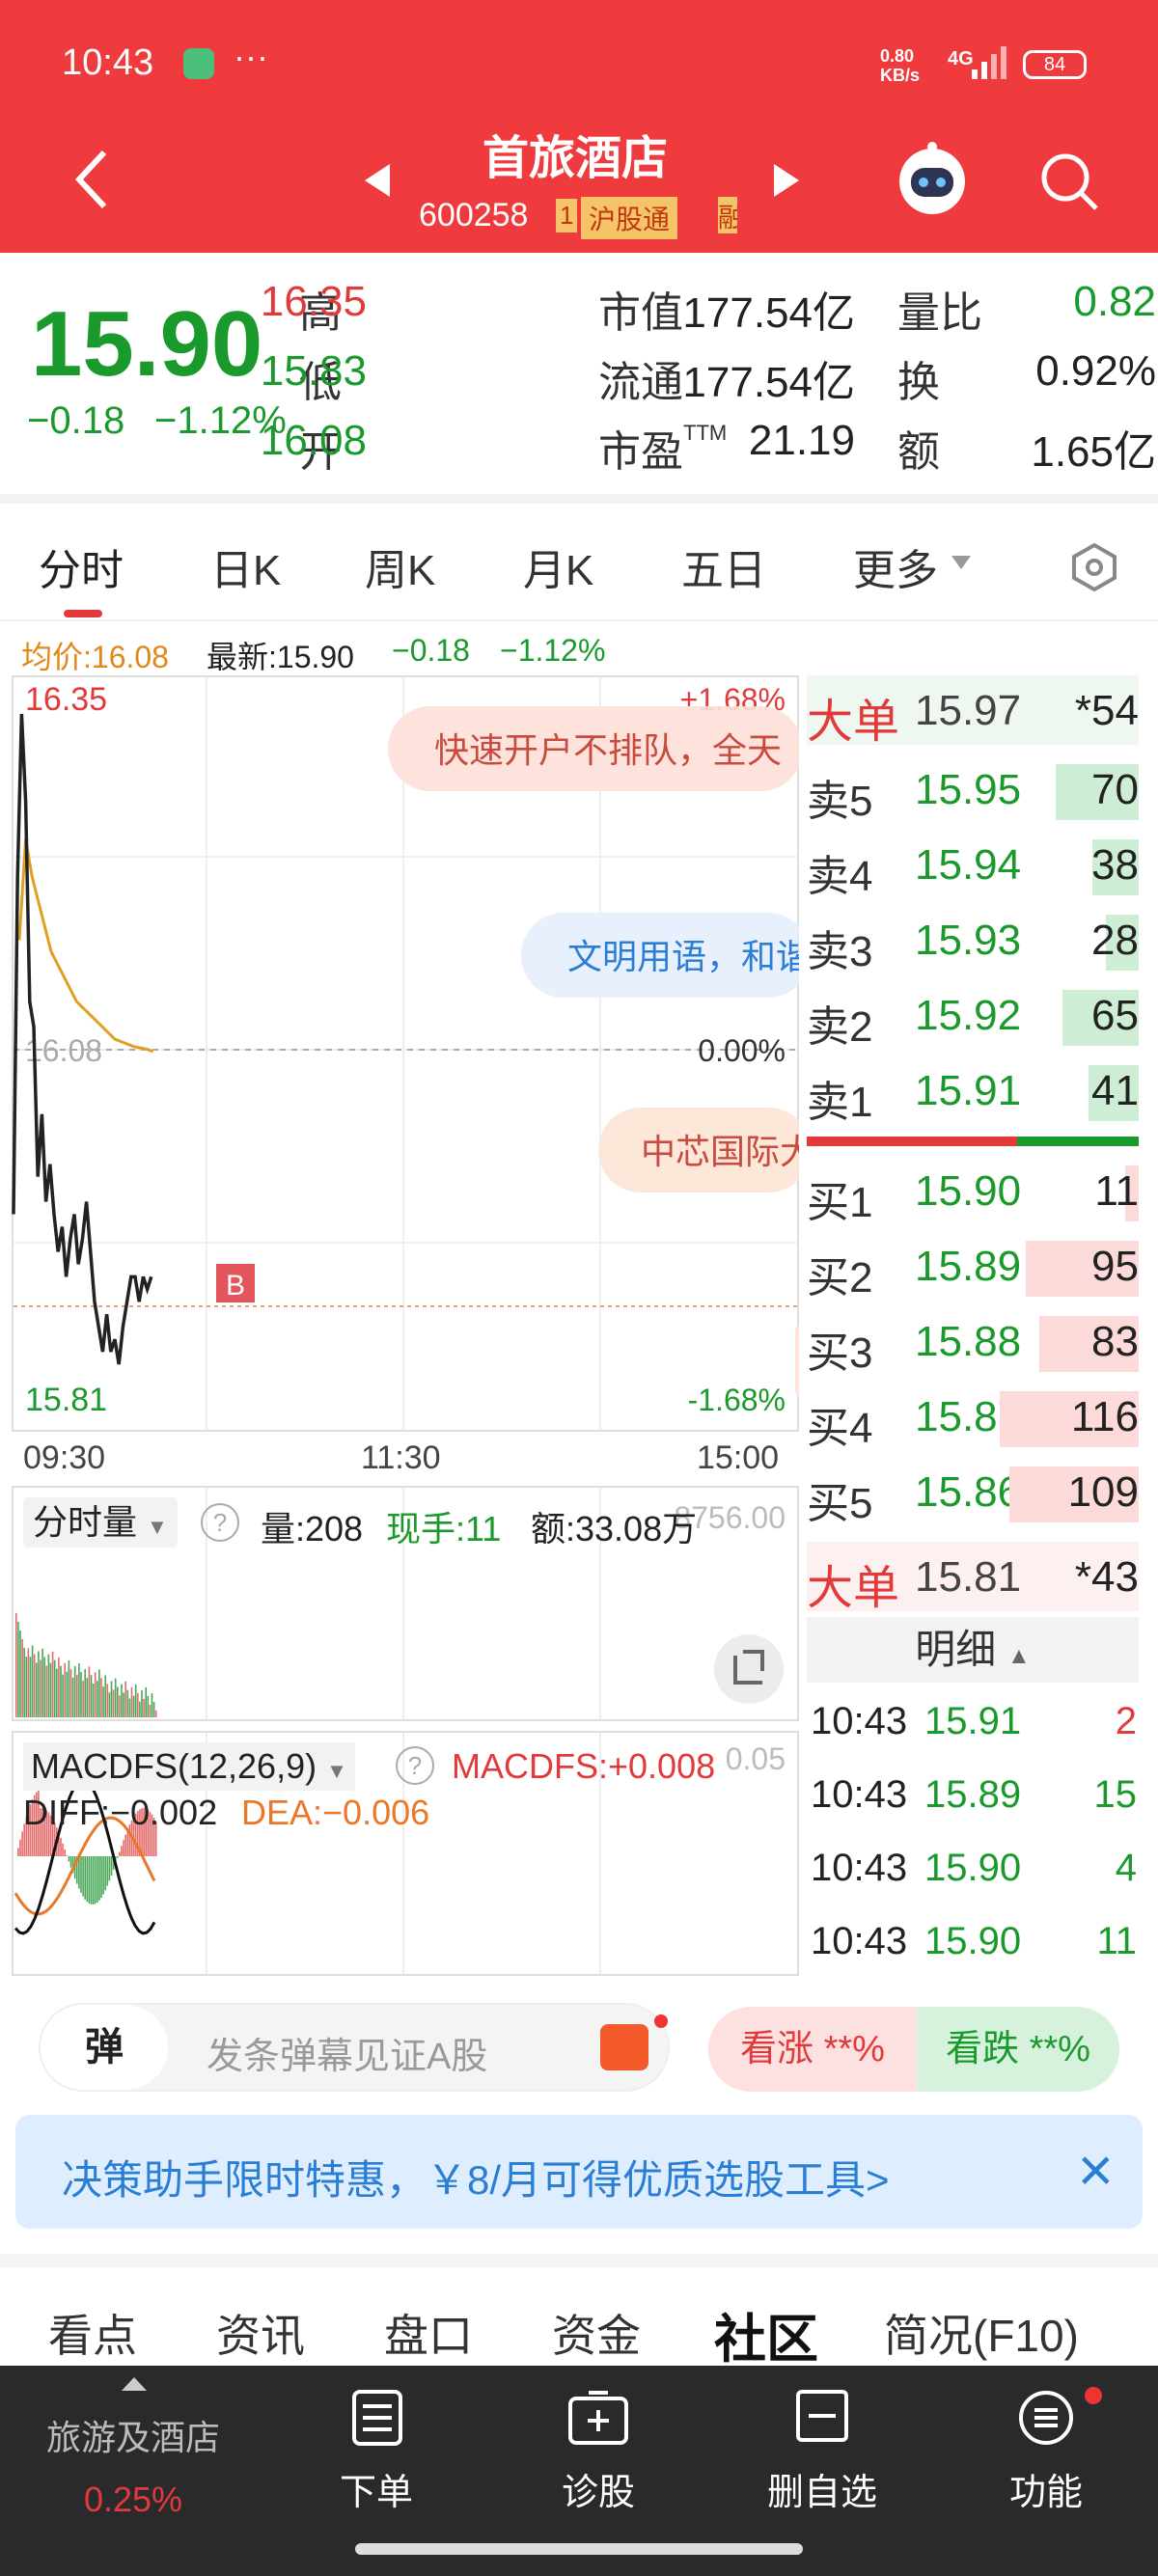 Image resolution: width=1158 pixels, height=2576 pixels. I want to click on macd-dea: DEA:−0.006, so click(335, 1813).